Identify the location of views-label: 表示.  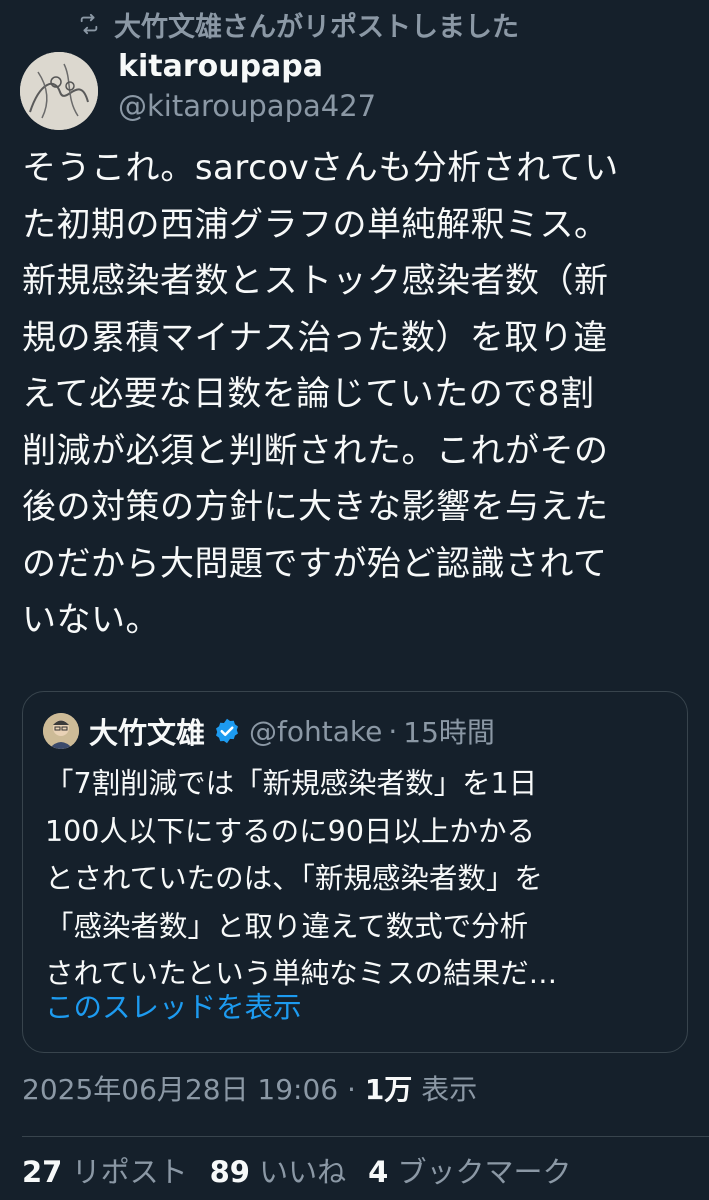
(445, 1089).